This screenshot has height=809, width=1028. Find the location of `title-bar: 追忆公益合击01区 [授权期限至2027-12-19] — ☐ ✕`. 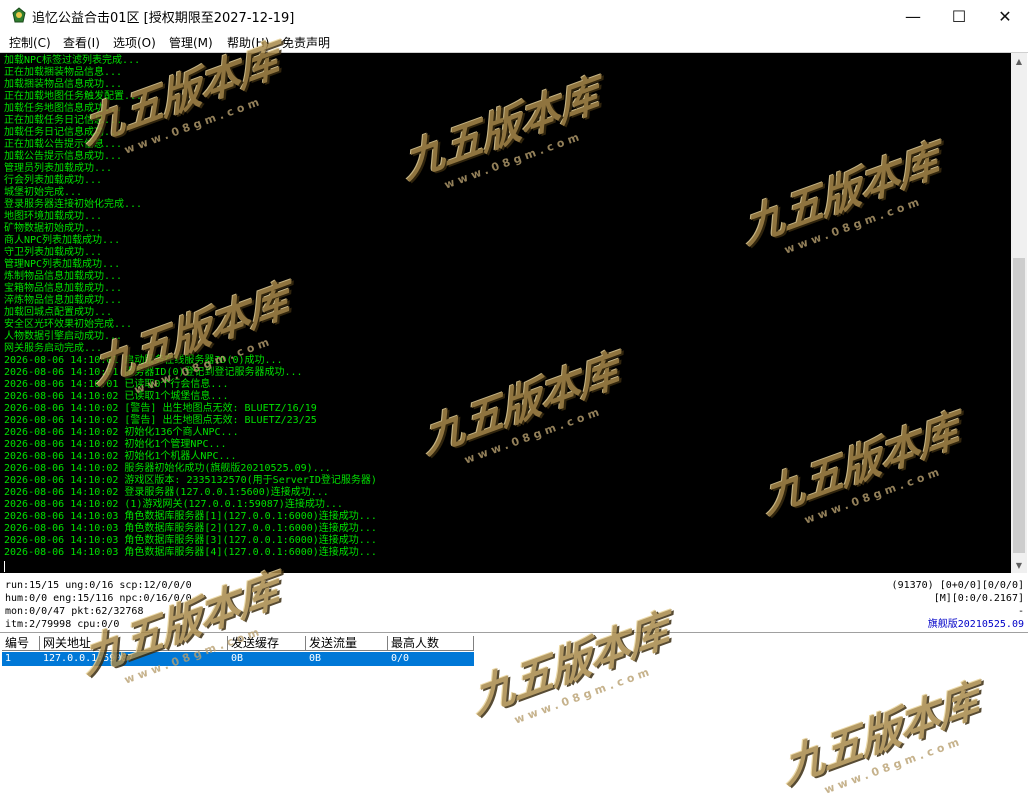

title-bar: 追忆公益合击01区 [授权期限至2027-12-19] — ☐ ✕ is located at coordinates (514, 16).